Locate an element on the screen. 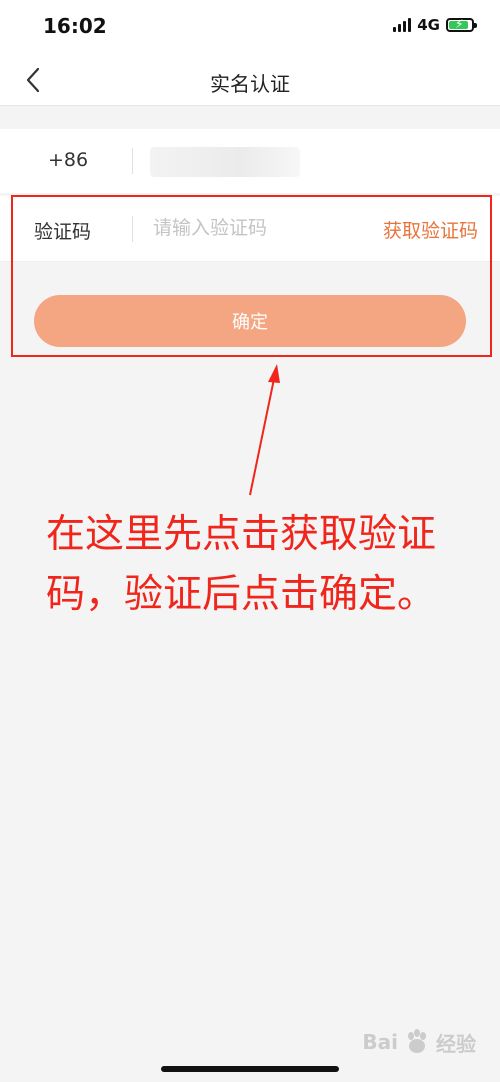  baidu-paw-icon is located at coordinates (417, 1041).